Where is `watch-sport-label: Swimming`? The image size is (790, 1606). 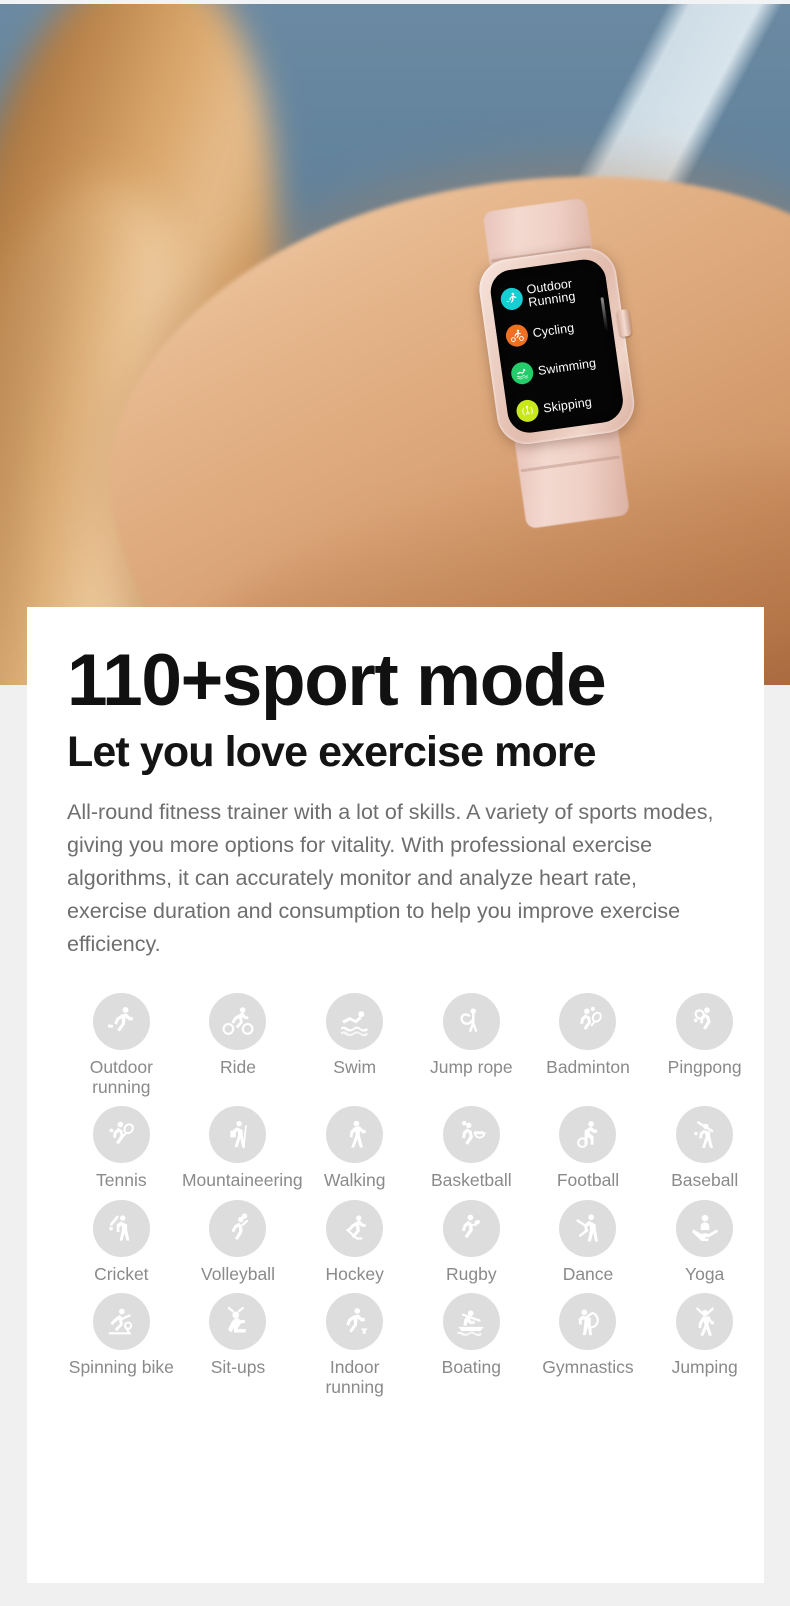
watch-sport-label: Swimming is located at coordinates (567, 366).